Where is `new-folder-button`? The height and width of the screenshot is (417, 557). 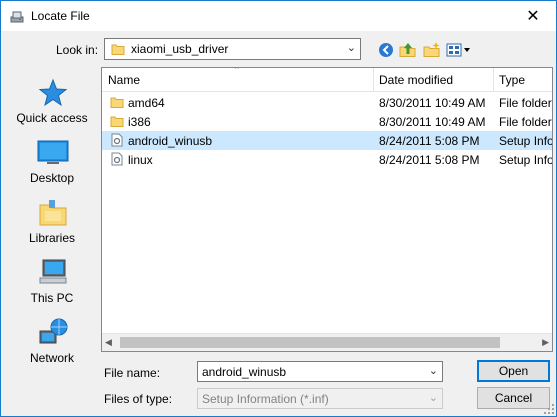 new-folder-button is located at coordinates (432, 50).